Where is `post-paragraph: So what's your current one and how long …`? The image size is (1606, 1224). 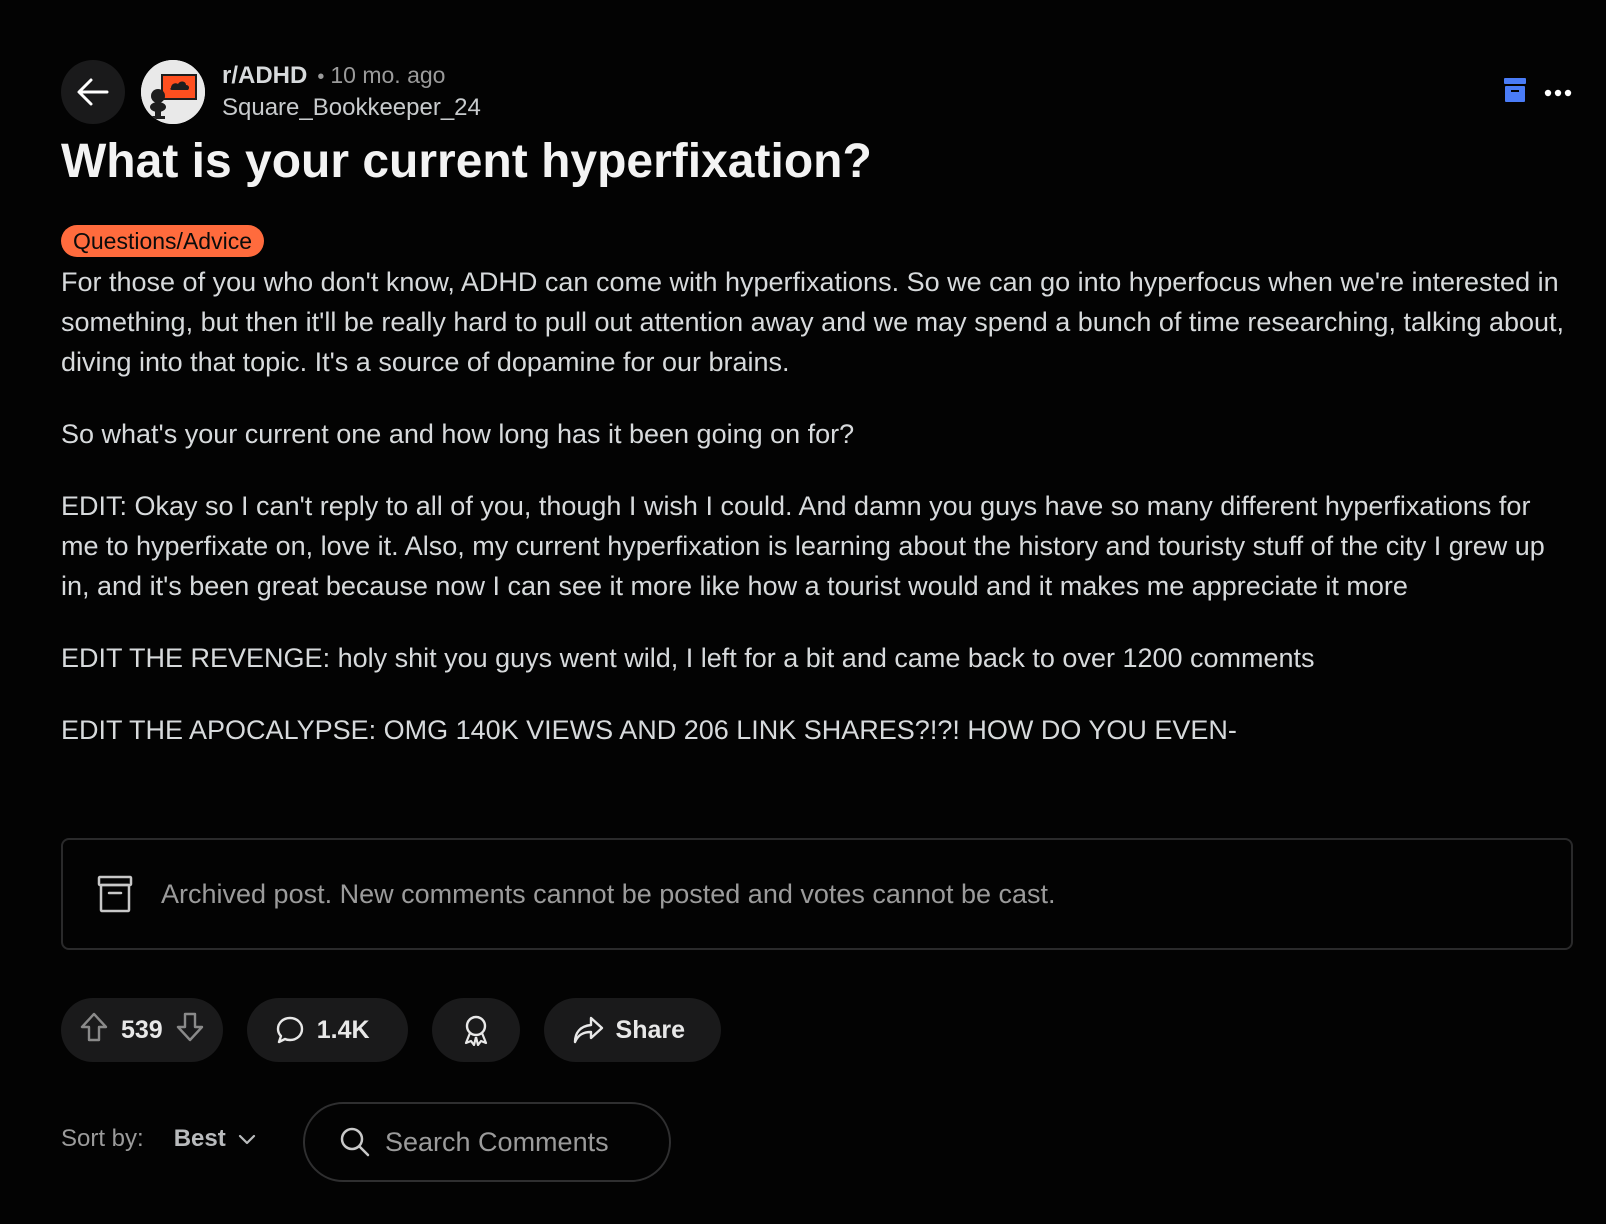 post-paragraph: So what's your current one and how long … is located at coordinates (458, 434).